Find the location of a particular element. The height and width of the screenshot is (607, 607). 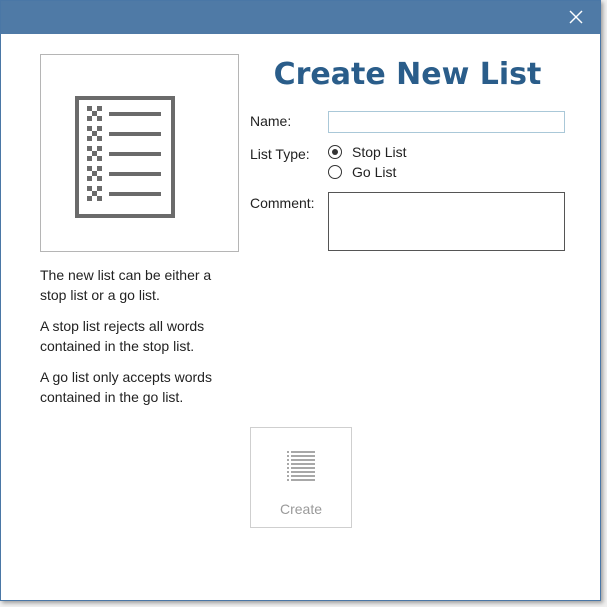

page-title: Create New List is located at coordinates (407, 74).